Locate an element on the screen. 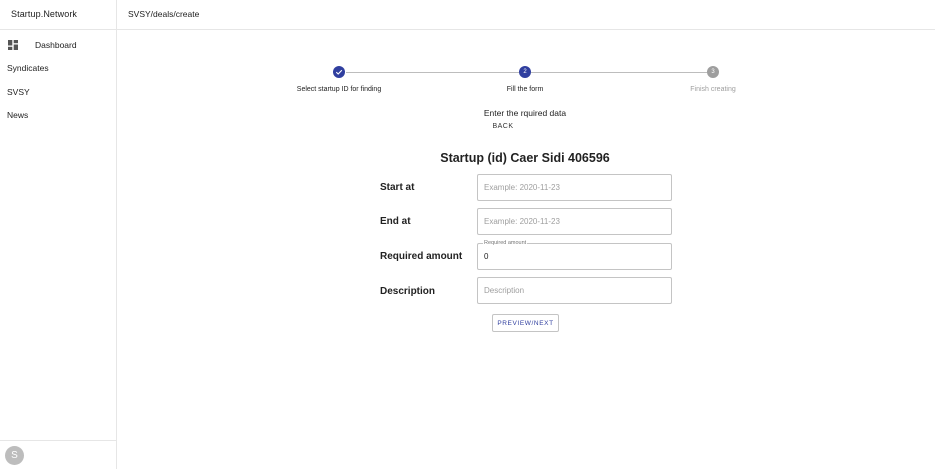 The width and height of the screenshot is (935, 469). sidebar-item-dashboard: Dashboard is located at coordinates (58, 45).